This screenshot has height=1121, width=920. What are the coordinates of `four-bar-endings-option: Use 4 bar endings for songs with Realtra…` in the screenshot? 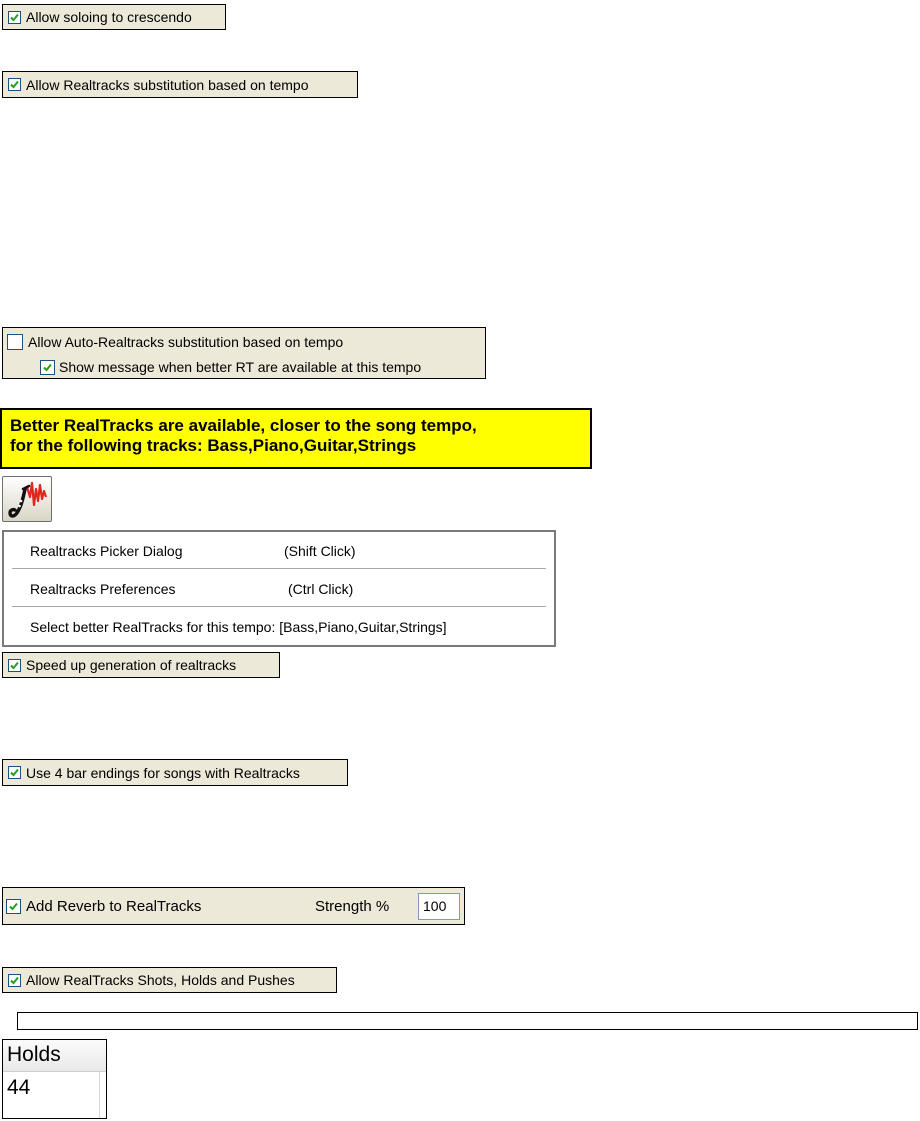 It's located at (175, 772).